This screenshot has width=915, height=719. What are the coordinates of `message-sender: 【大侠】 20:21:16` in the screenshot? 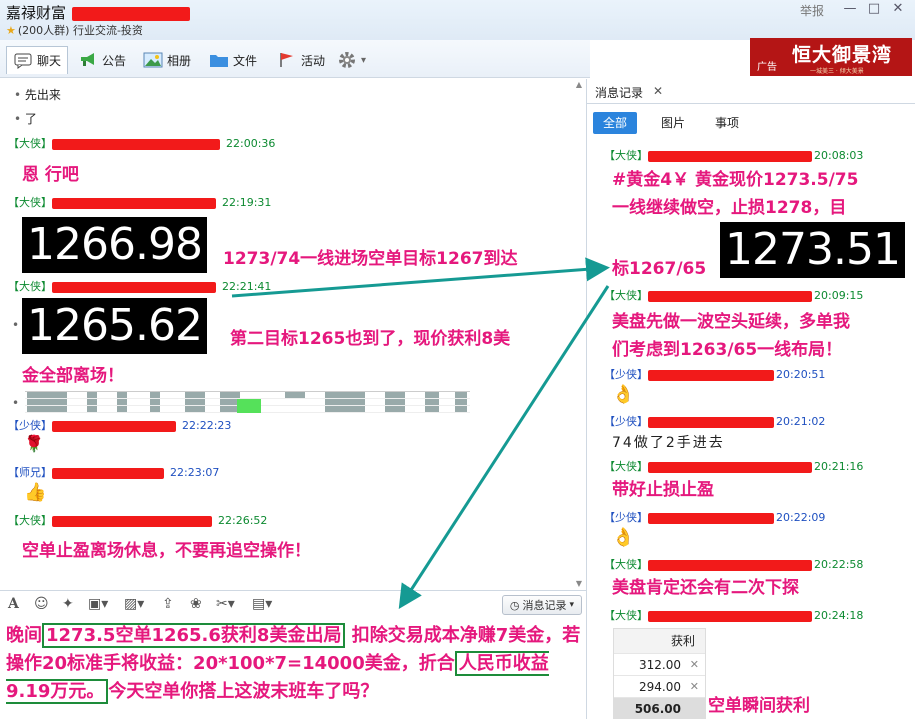 It's located at (733, 466).